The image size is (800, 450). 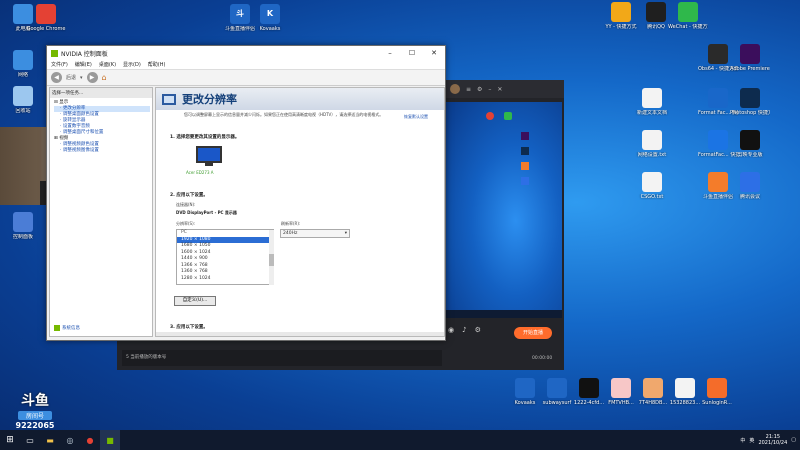 I want to click on menu-icon: ≡, so click(x=468, y=89).